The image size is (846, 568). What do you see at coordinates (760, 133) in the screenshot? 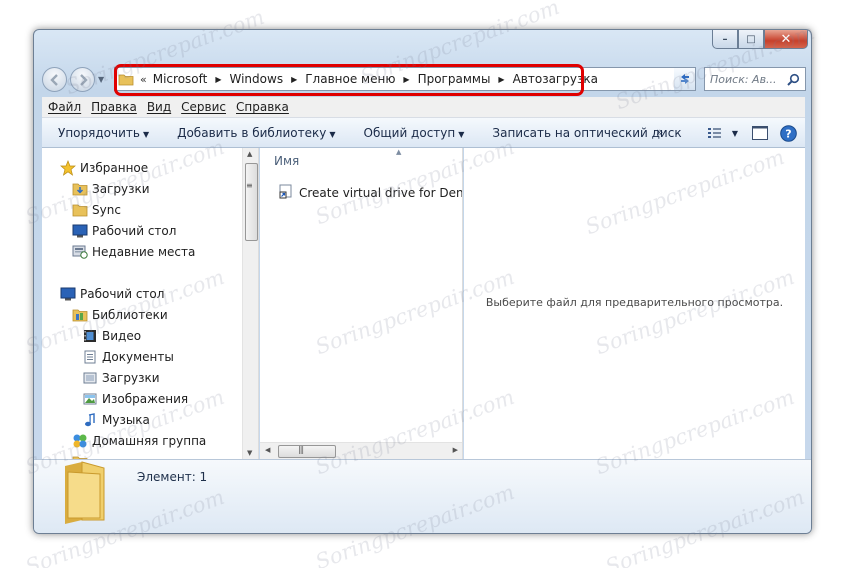
I see `preview-pane-icon` at bounding box center [760, 133].